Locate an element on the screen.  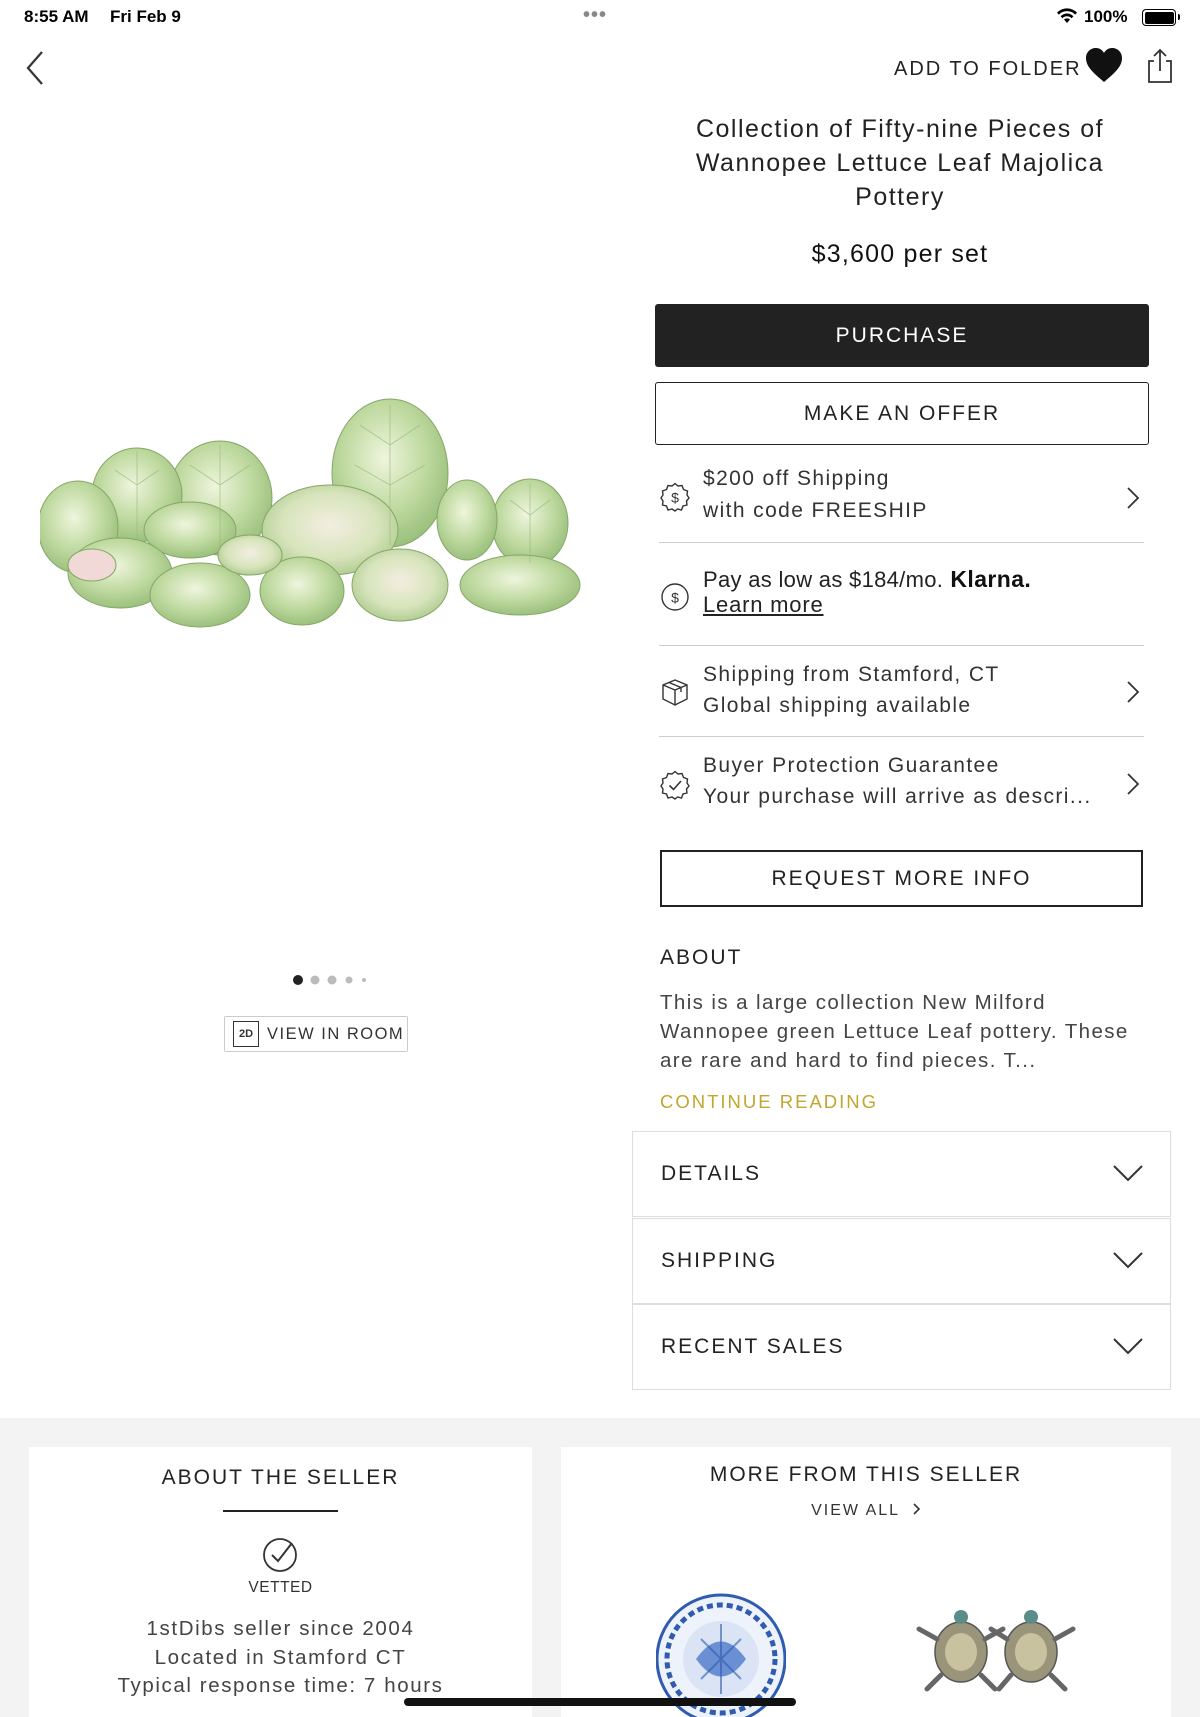
wifi-icon is located at coordinates (1067, 15).